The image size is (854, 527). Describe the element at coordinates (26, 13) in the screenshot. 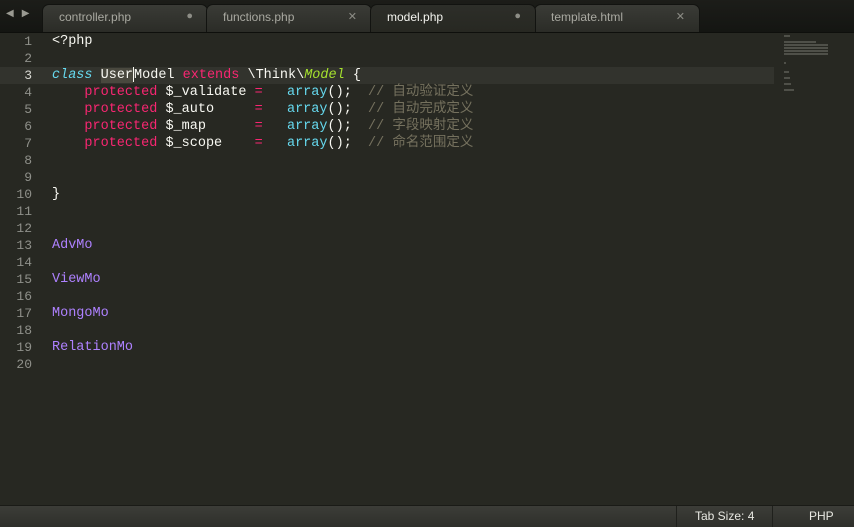

I see `forward-arrow-icon: ▶` at that location.